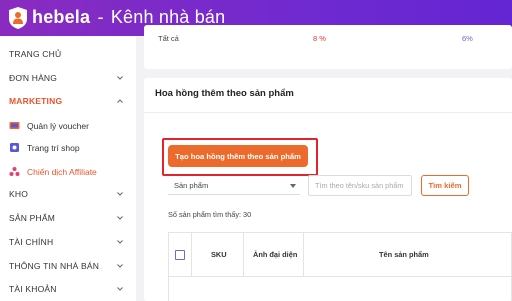 The image size is (512, 301). Describe the element at coordinates (180, 255) in the screenshot. I see `select-all-checkbox` at that location.